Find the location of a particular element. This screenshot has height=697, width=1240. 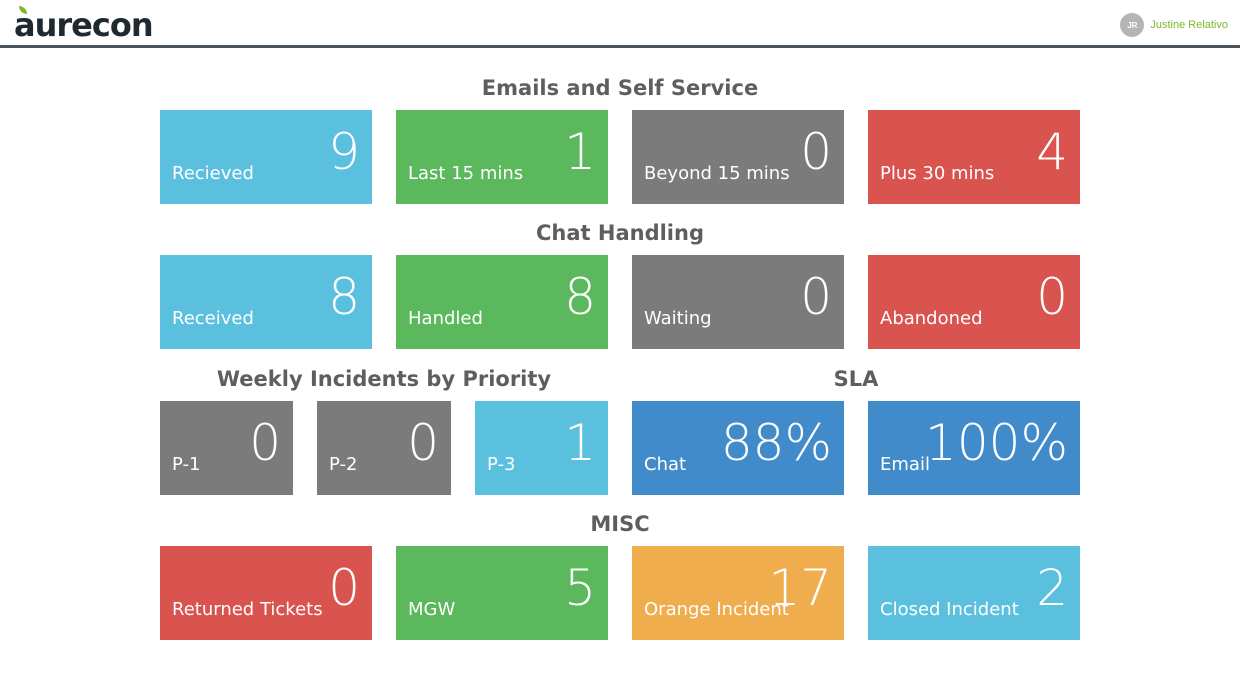

section-title-sla: SLA is located at coordinates (856, 379).